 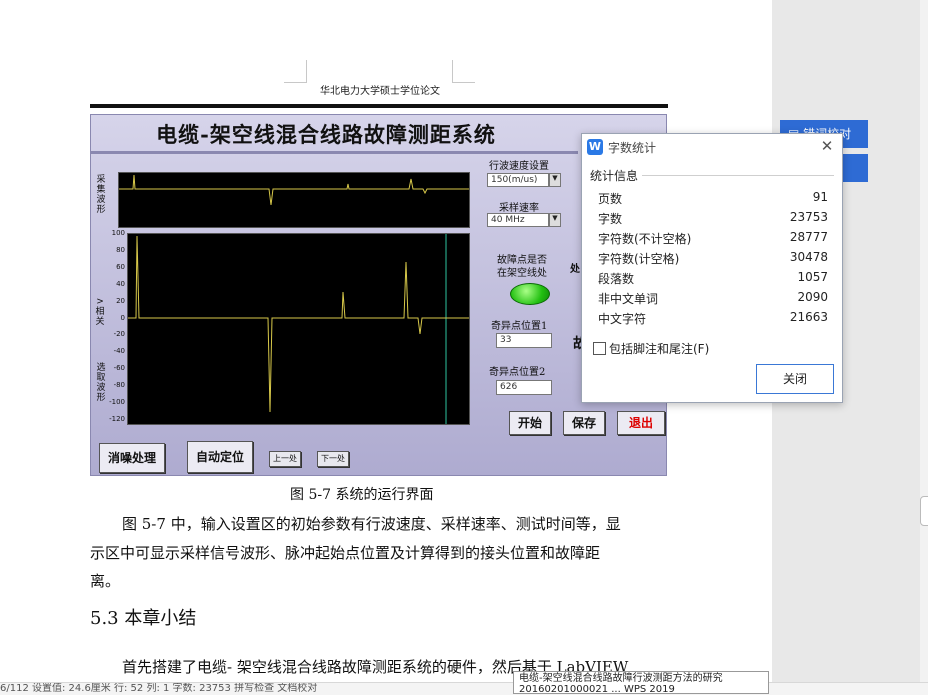 What do you see at coordinates (519, 166) in the screenshot?
I see `speed-label: 行波速度设置` at bounding box center [519, 166].